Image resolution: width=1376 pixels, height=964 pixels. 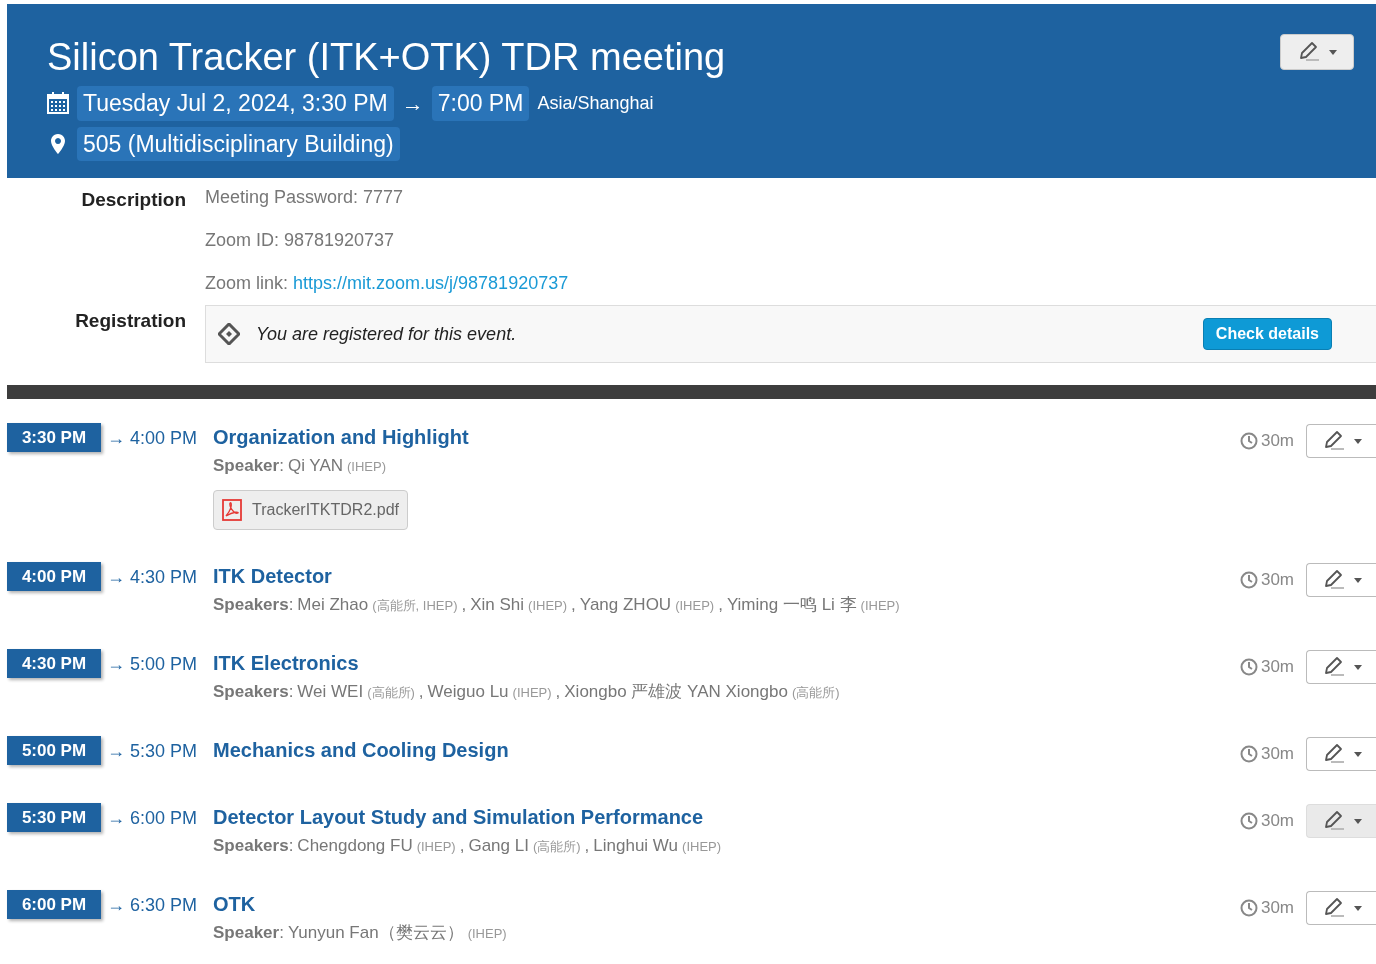 What do you see at coordinates (497, 605) in the screenshot?
I see `speaker-name: Xin Shi` at bounding box center [497, 605].